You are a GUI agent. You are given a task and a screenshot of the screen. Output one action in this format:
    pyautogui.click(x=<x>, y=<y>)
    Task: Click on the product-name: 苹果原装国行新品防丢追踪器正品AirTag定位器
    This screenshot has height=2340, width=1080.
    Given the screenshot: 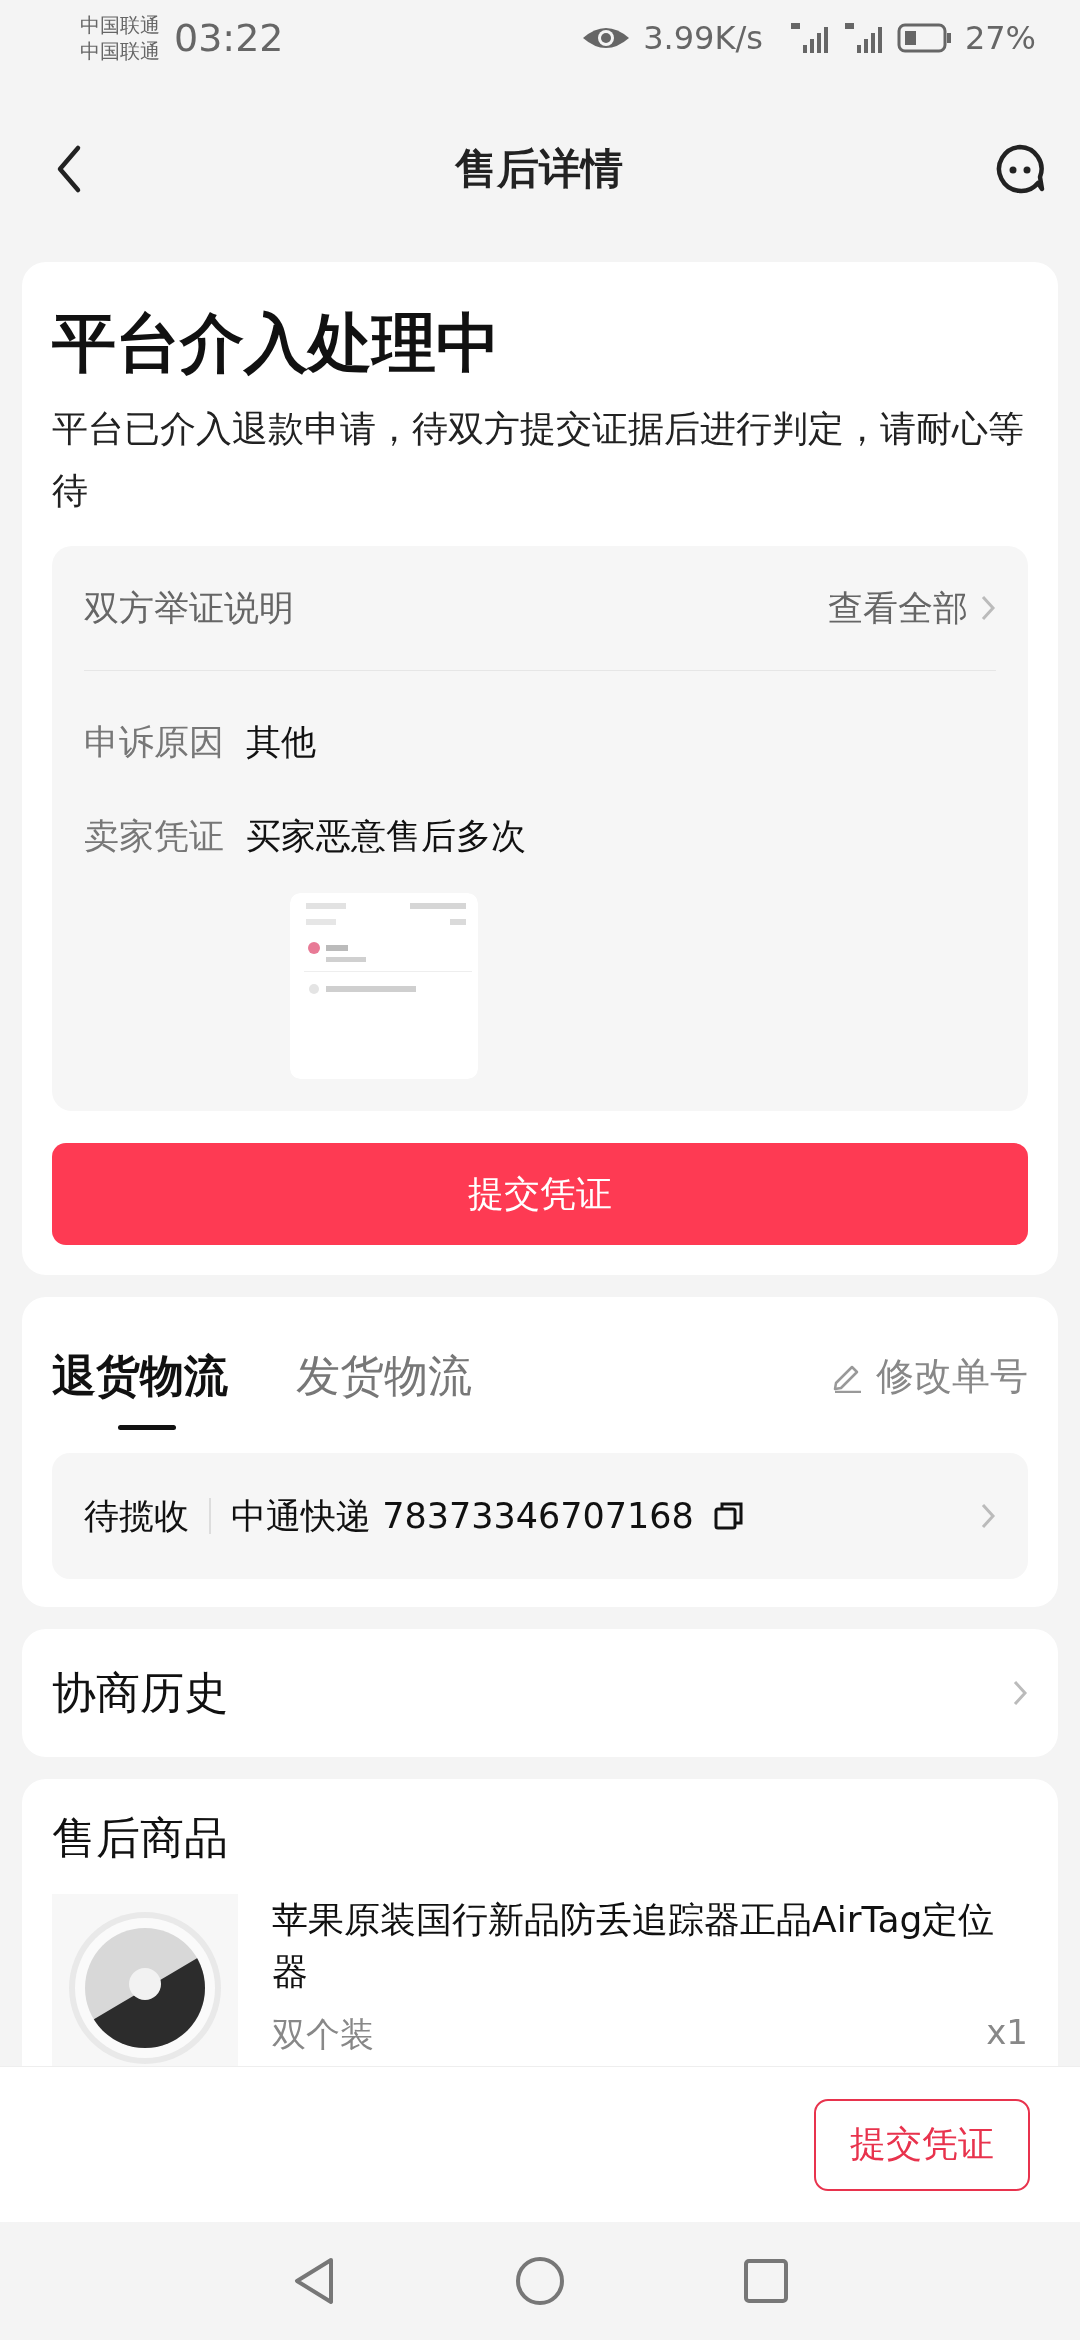 What is the action you would take?
    pyautogui.click(x=634, y=1946)
    